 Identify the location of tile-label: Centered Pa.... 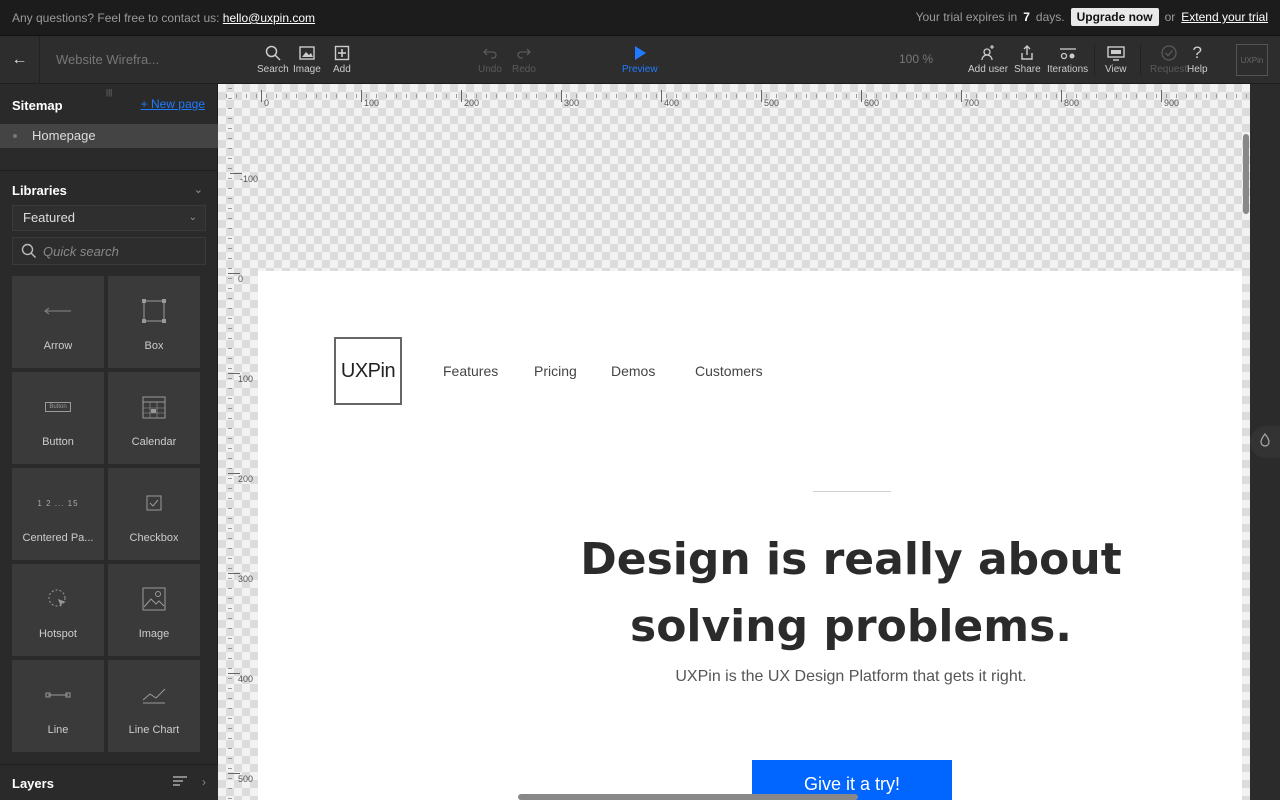
(58, 538).